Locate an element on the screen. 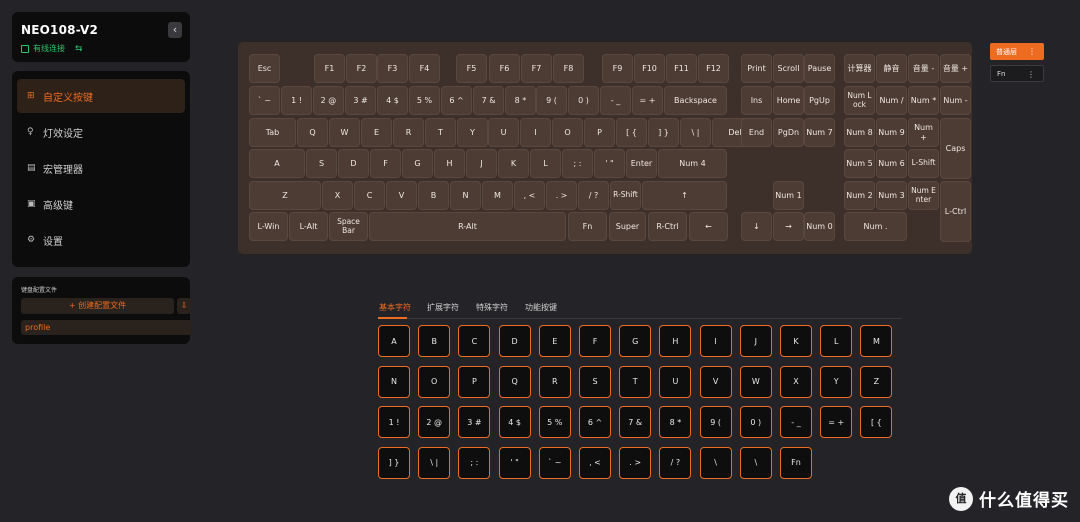  keyboard-key: F4 is located at coordinates (424, 68).